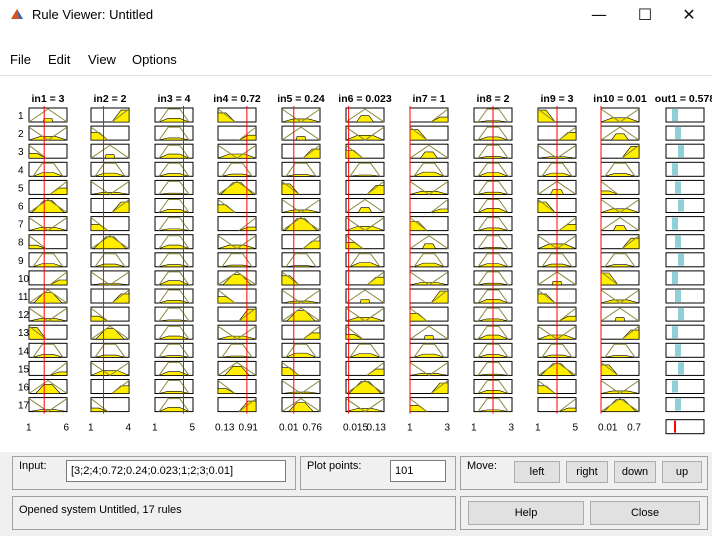  What do you see at coordinates (237, 99) in the screenshot?
I see `column-header: in4 = 0.72` at bounding box center [237, 99].